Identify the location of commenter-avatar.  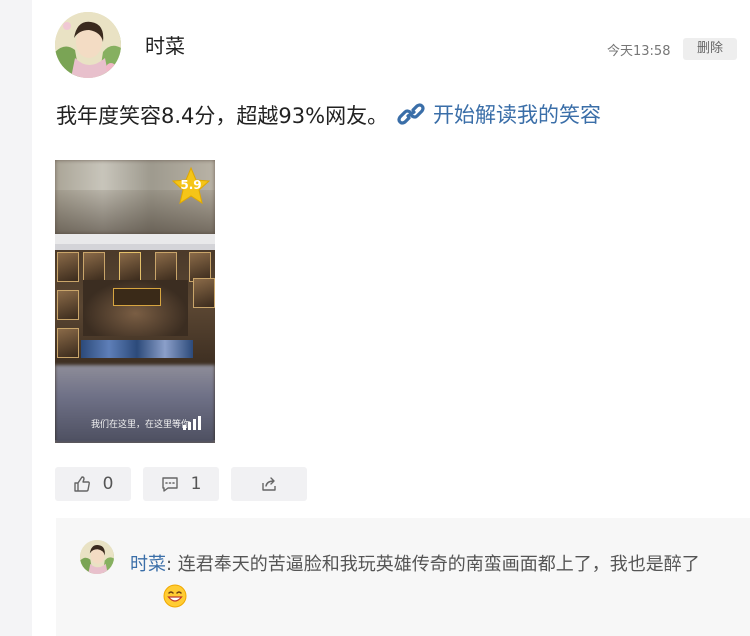
(97, 557).